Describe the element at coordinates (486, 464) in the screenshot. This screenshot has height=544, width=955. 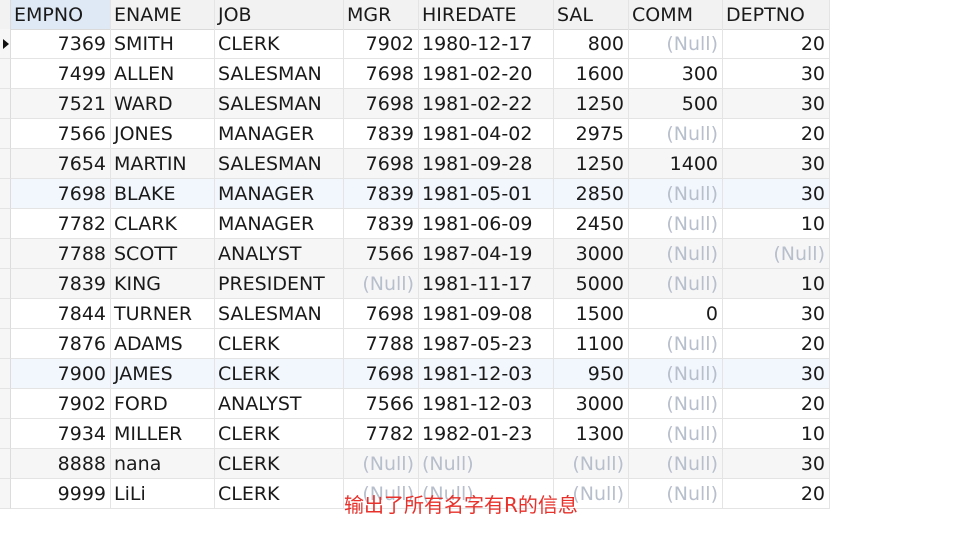
I see `cell-hiredate: (Null)` at that location.